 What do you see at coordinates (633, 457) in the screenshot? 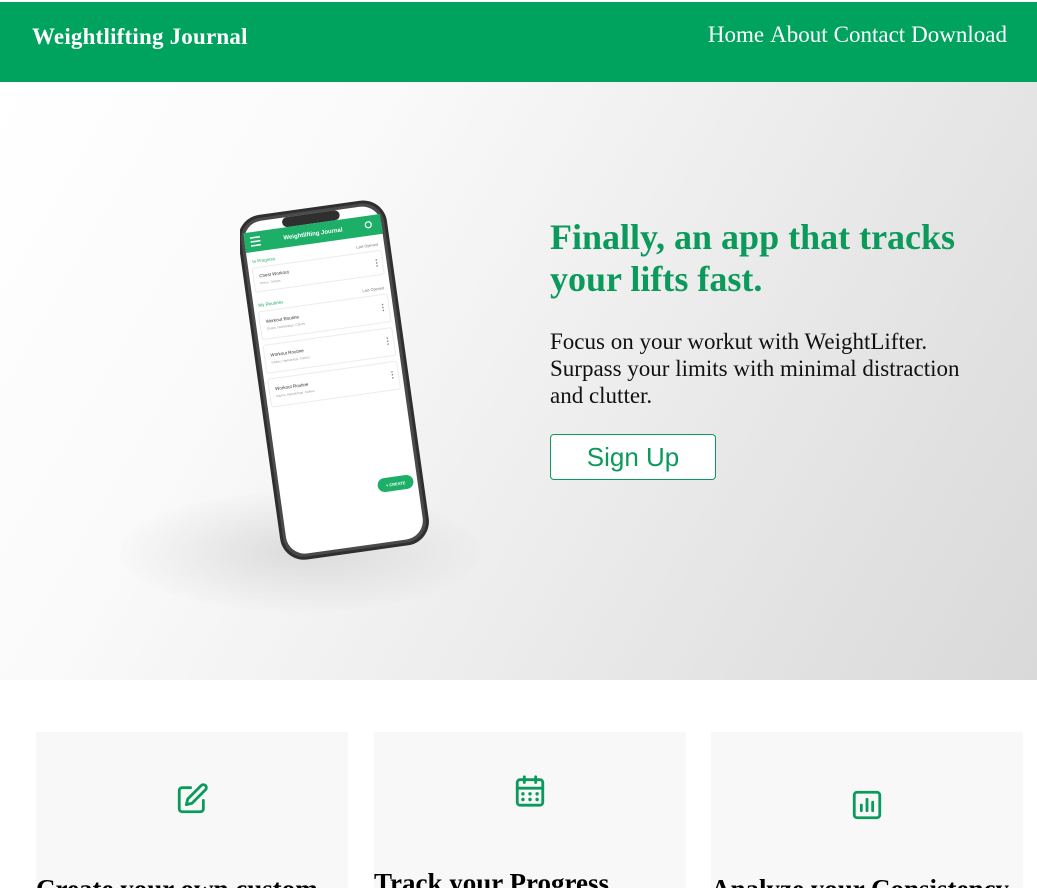
I see `sign-up-button: Sign Up` at bounding box center [633, 457].